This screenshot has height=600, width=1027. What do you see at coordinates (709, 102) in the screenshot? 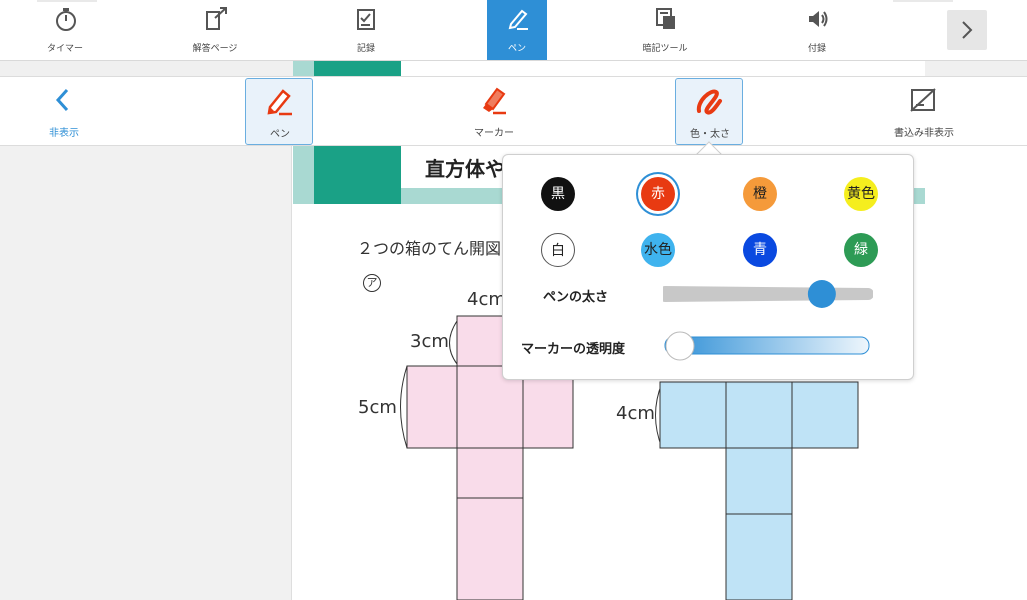
I see `color-stroke-icon` at bounding box center [709, 102].